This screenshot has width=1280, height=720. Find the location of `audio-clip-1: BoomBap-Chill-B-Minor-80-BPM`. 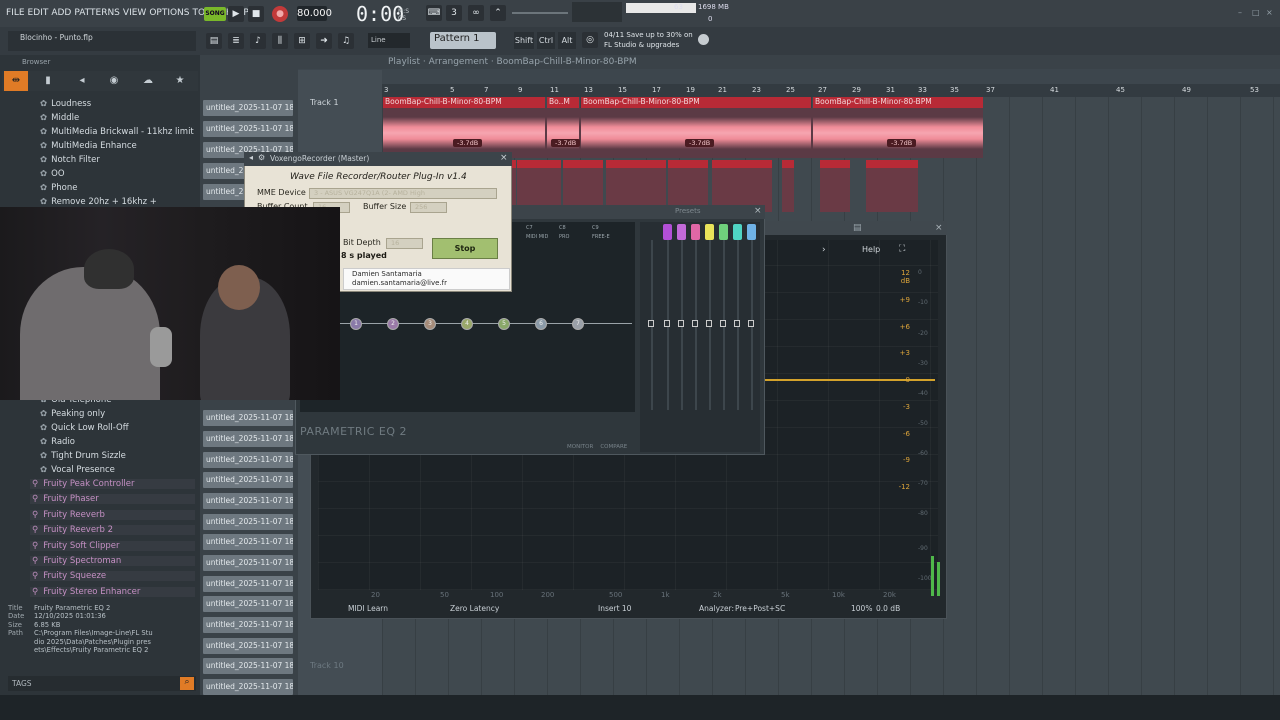

audio-clip-1: BoomBap-Chill-B-Minor-80-BPM is located at coordinates (464, 102).